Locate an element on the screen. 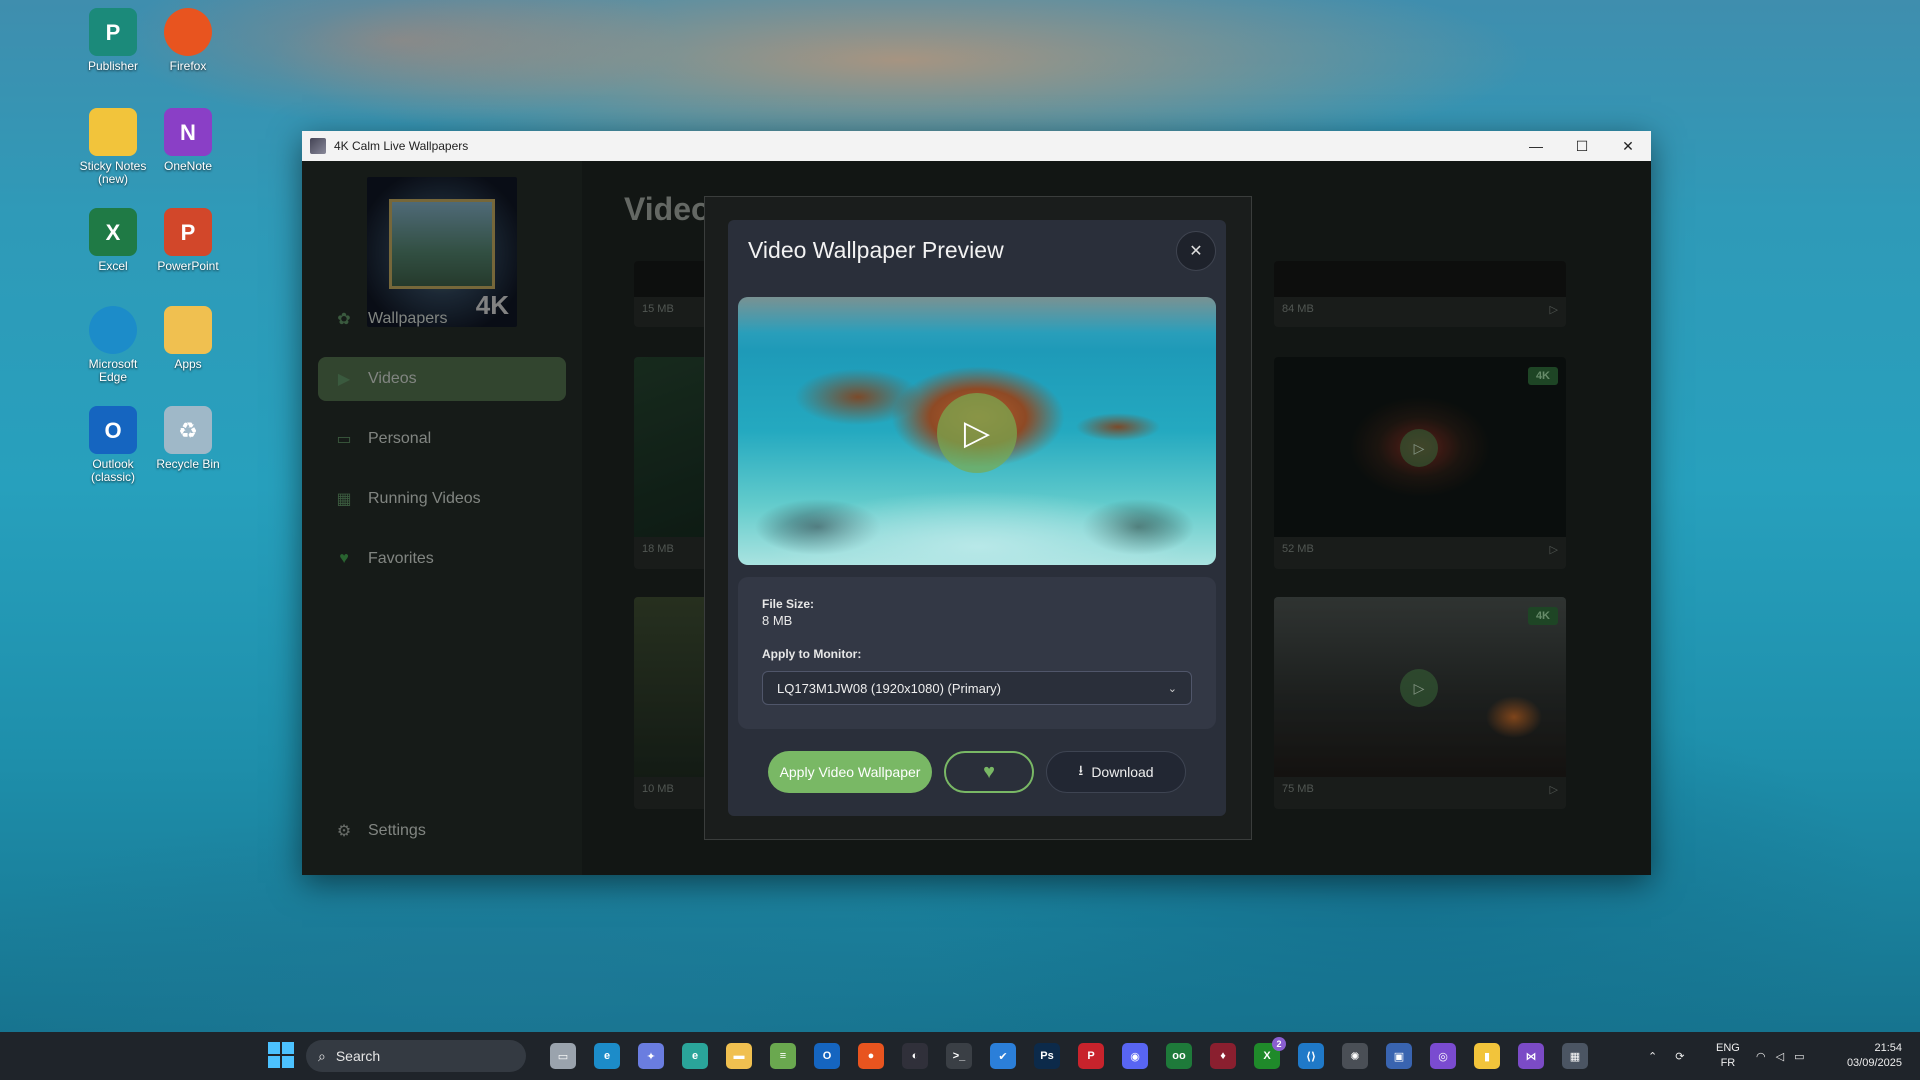 The image size is (1920, 1080). desktop-shortcut-label: Recycle Bin is located at coordinates (188, 464).